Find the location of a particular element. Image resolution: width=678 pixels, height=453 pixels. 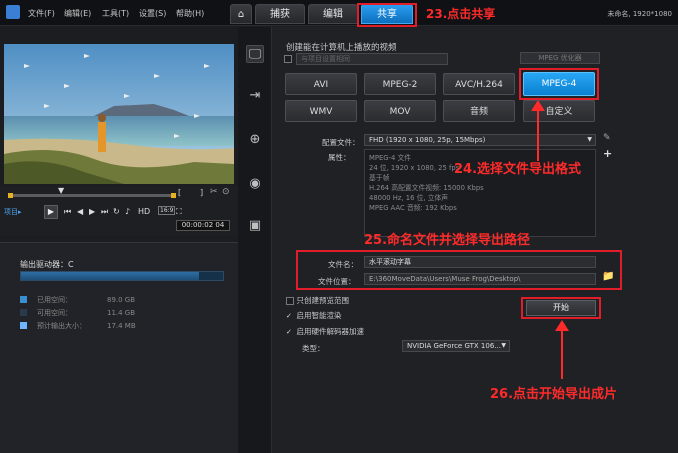

project-info: 未命名, 1920*1080 is located at coordinates (639, 14).